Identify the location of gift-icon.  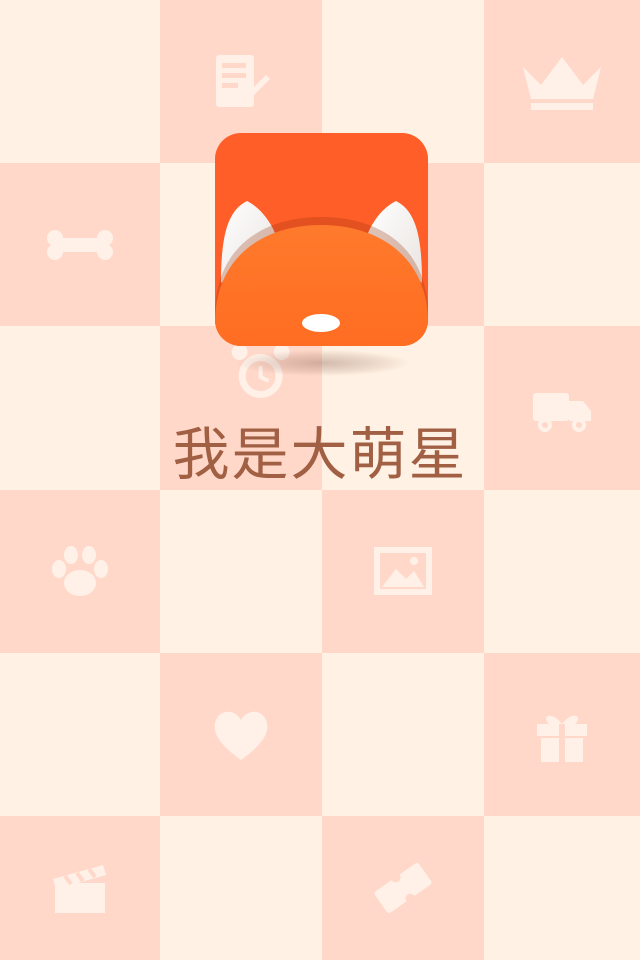
(562, 735).